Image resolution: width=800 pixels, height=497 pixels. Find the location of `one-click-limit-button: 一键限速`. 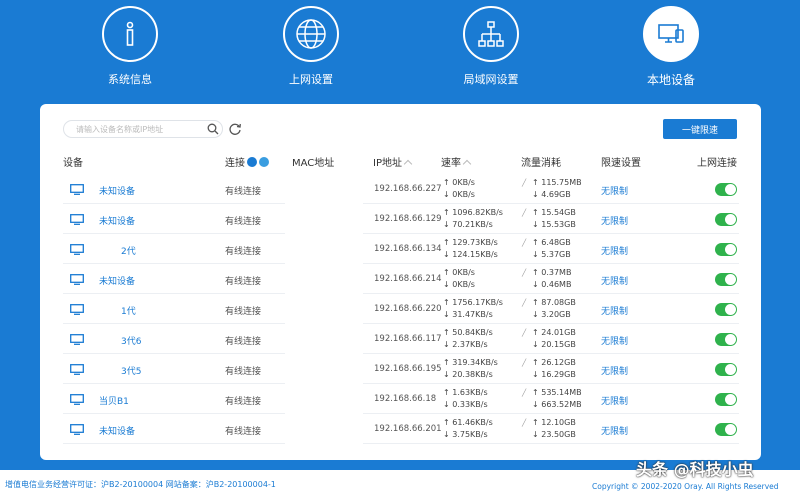

one-click-limit-button: 一键限速 is located at coordinates (700, 129).